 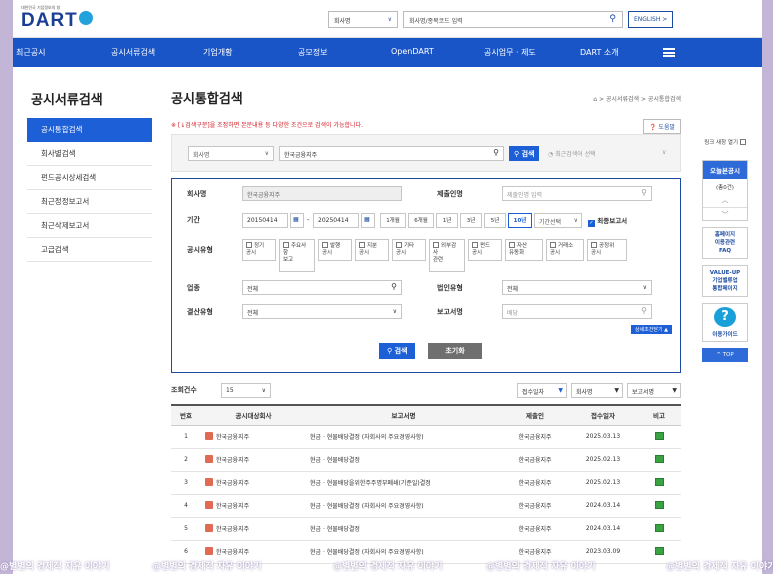 I want to click on sort-by-company-select: 회사명 ▼, so click(x=597, y=390).